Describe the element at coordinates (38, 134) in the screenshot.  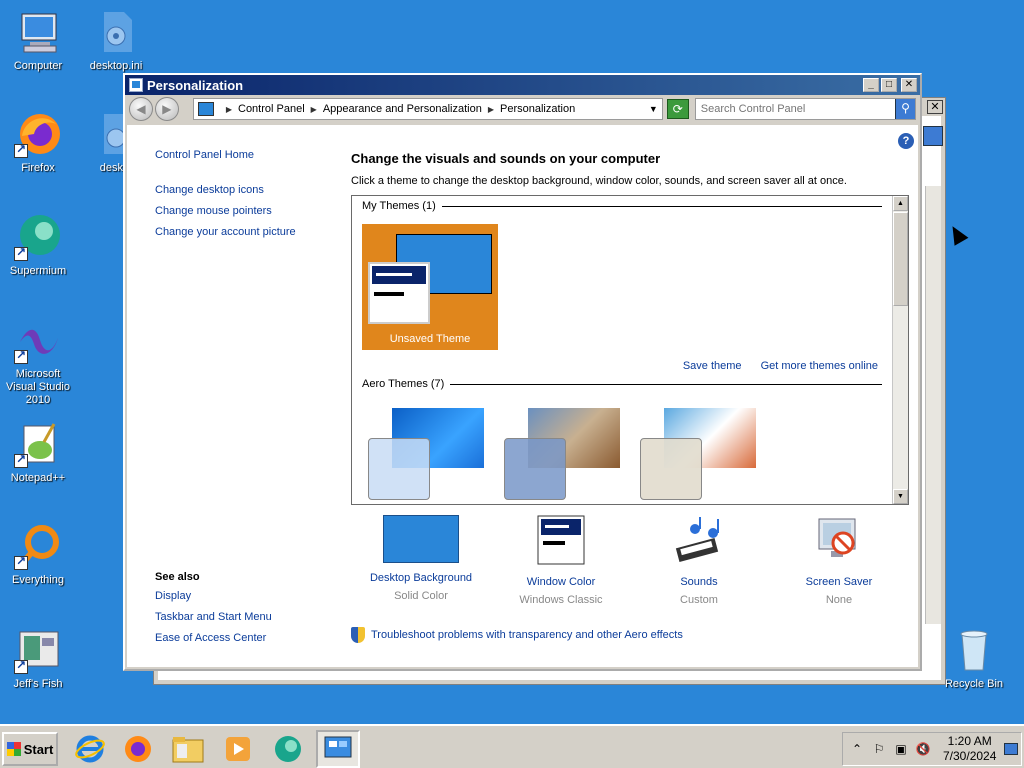
I see `firefox-icon` at that location.